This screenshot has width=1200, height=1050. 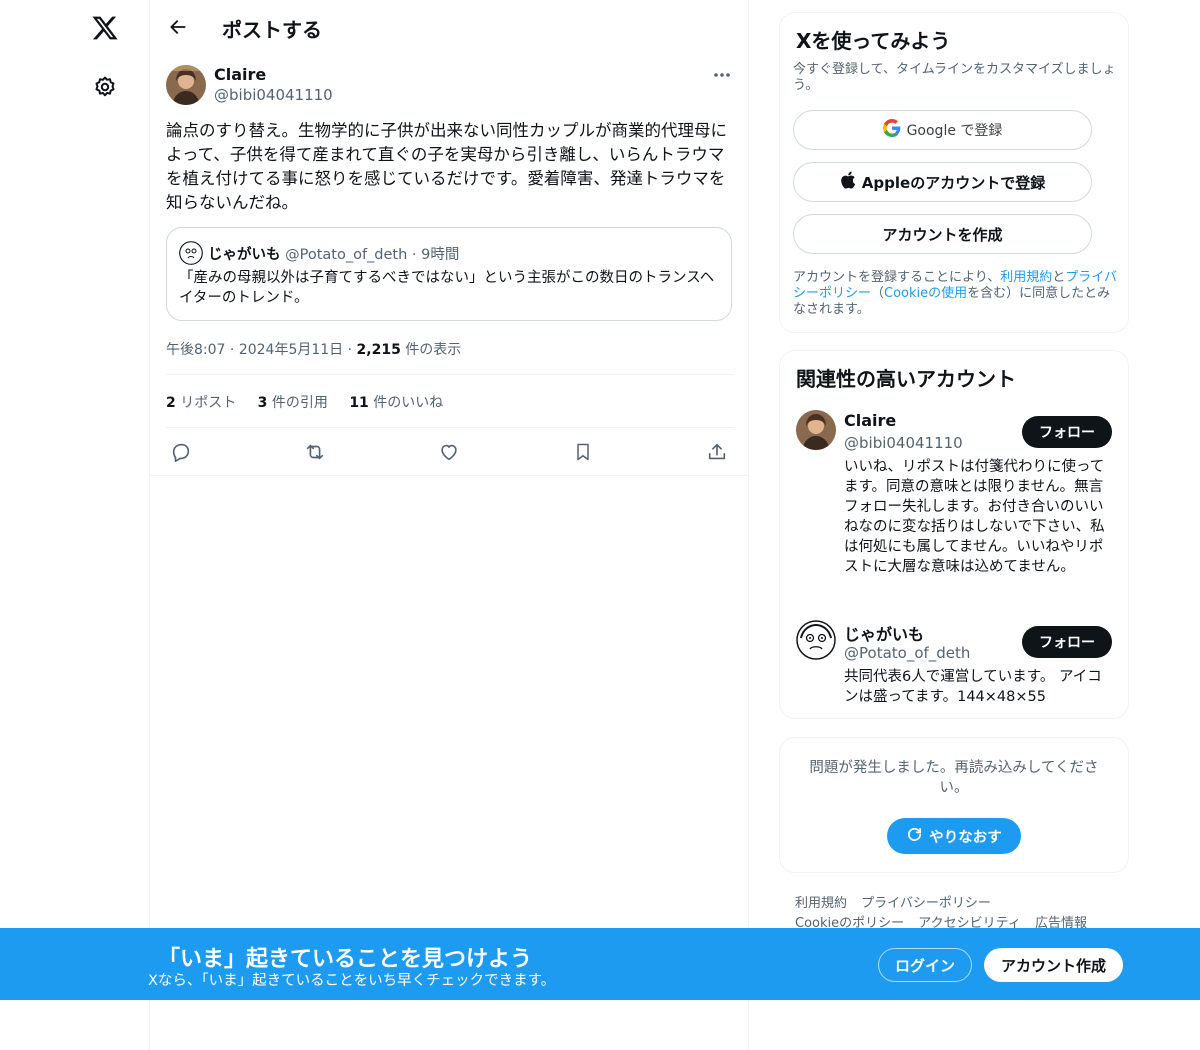 I want to click on post-author-avatar, so click(x=186, y=85).